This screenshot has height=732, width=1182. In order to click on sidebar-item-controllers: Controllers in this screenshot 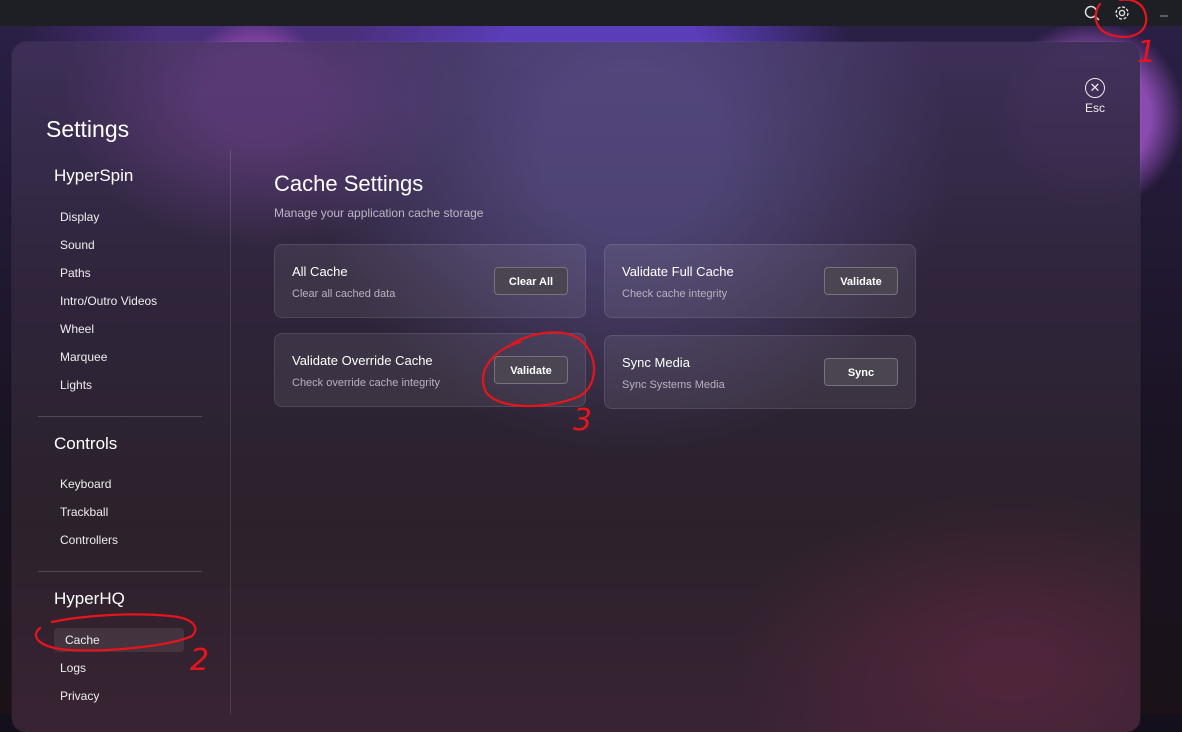, I will do `click(119, 540)`.